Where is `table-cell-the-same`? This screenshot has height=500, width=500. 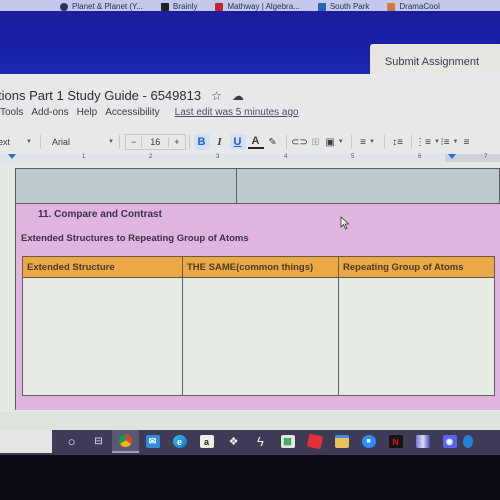 table-cell-the-same is located at coordinates (260, 336).